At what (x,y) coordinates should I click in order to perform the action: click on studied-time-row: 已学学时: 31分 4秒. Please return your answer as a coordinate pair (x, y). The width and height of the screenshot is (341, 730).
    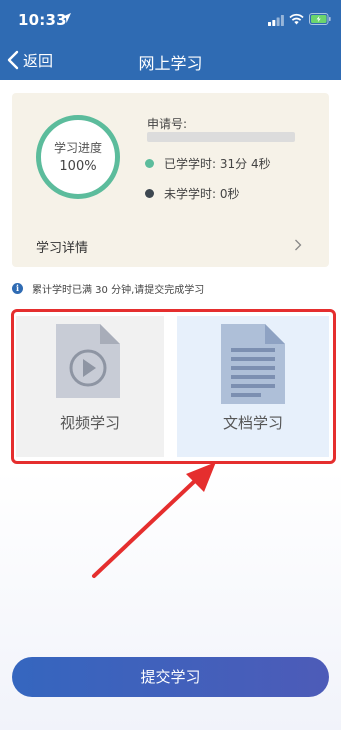
    Looking at the image, I should click on (208, 163).